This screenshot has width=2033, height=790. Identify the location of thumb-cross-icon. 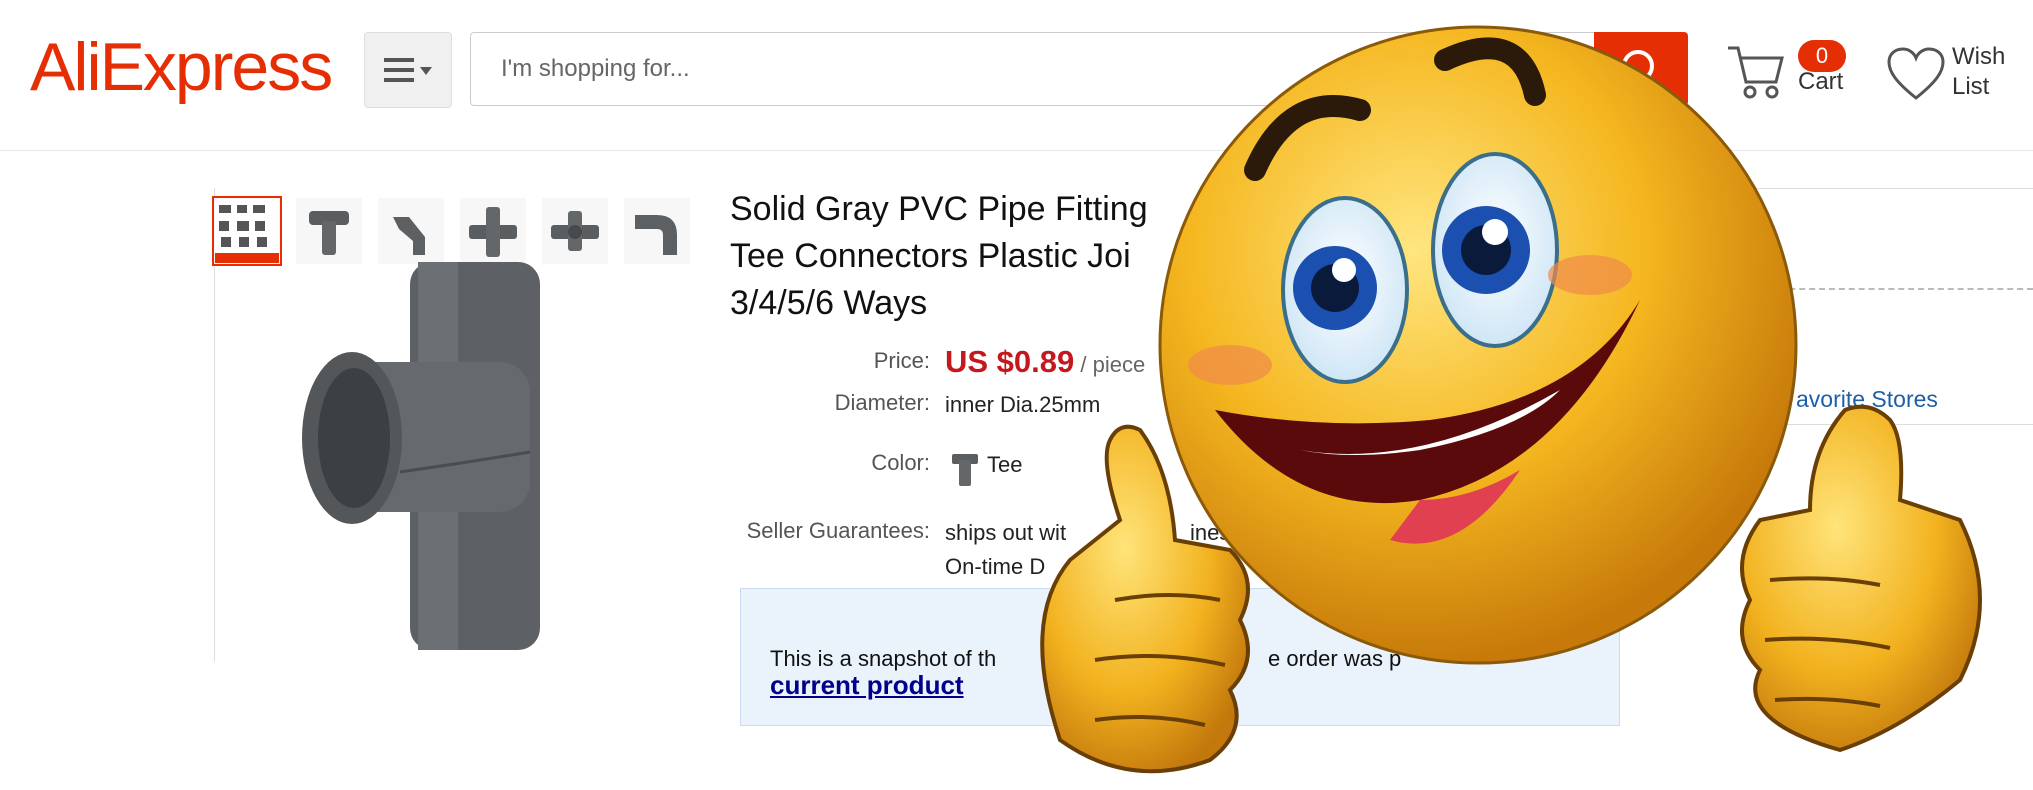
(493, 232).